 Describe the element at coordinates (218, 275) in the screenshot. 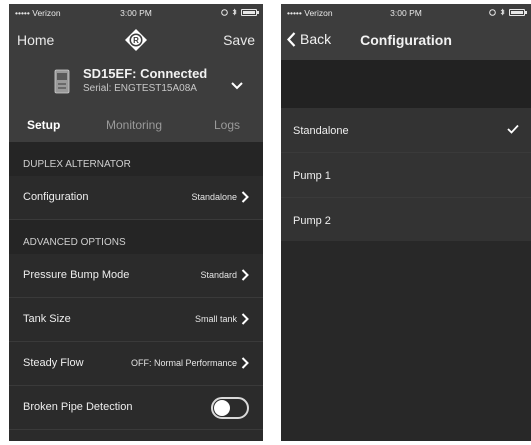

I see `row-value: Standard` at that location.